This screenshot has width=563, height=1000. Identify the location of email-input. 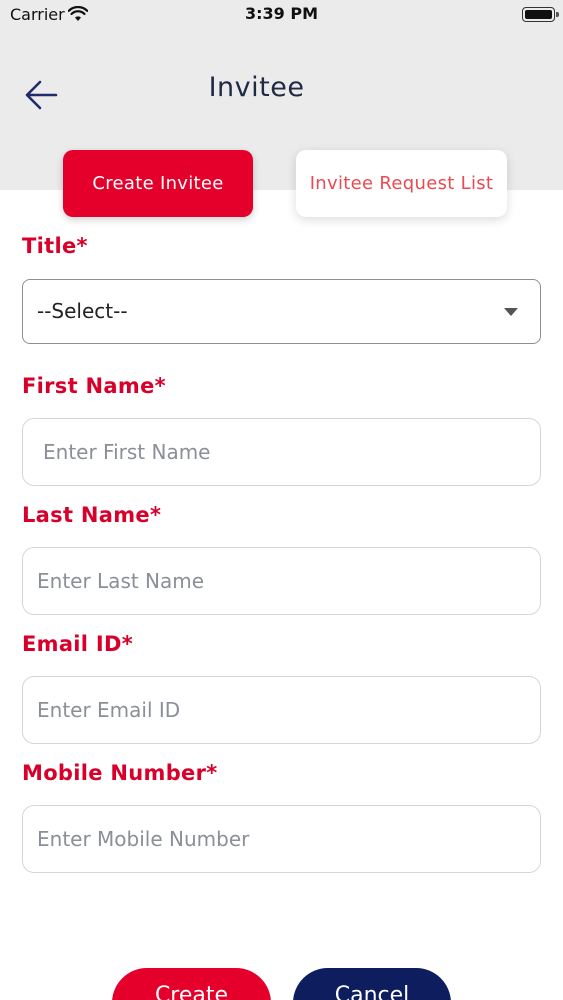
(281, 710).